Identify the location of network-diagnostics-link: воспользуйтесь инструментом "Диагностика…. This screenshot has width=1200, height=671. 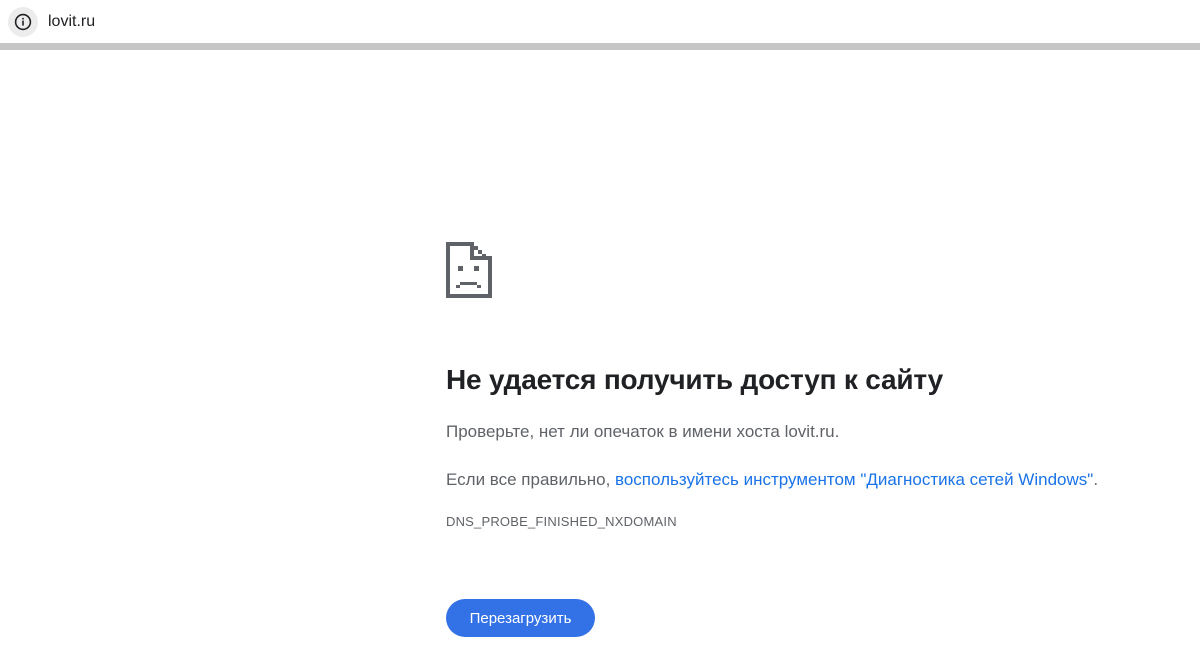
(854, 479).